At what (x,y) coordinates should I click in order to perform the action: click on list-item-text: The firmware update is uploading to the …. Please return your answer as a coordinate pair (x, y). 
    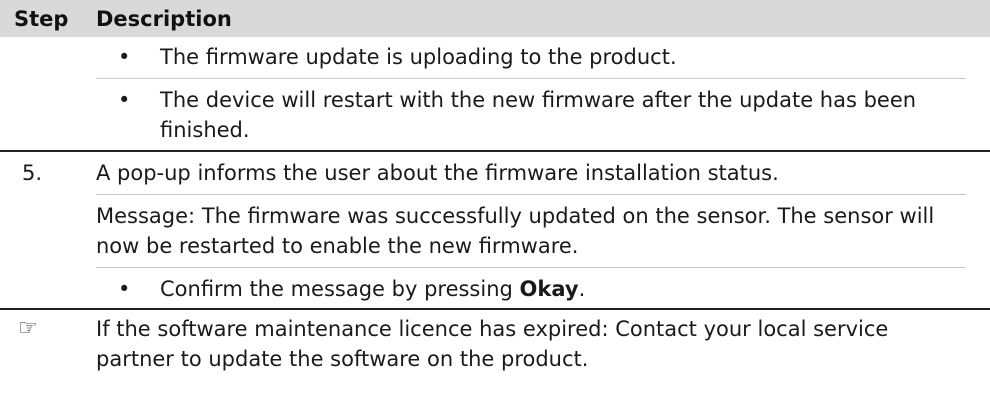
    Looking at the image, I should click on (418, 57).